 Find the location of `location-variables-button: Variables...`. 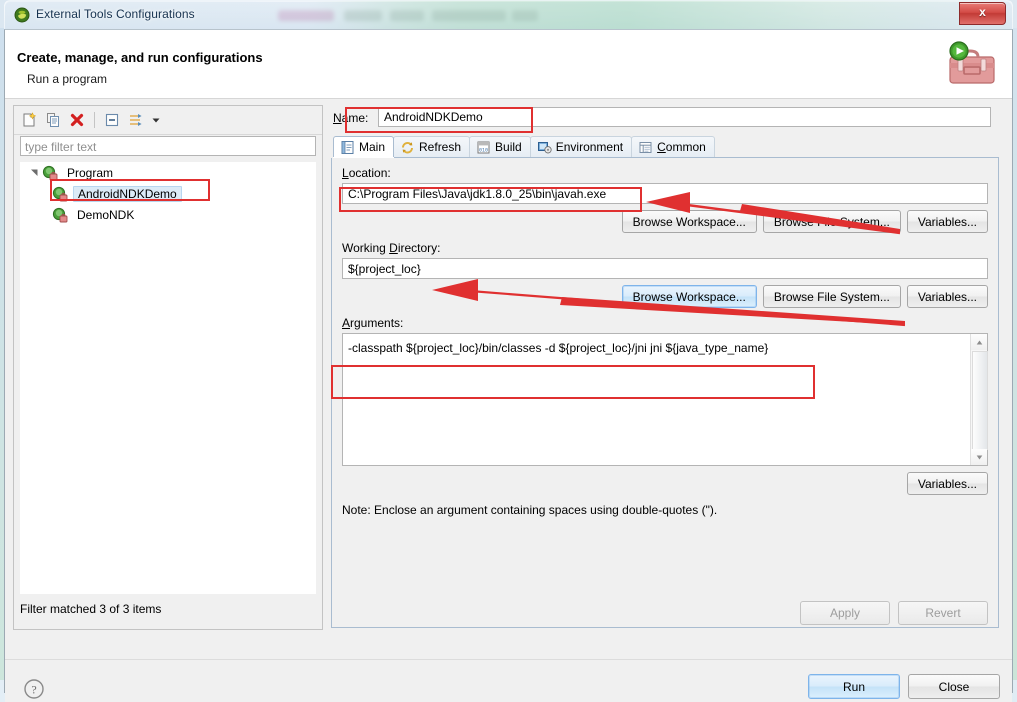

location-variables-button: Variables... is located at coordinates (947, 221).